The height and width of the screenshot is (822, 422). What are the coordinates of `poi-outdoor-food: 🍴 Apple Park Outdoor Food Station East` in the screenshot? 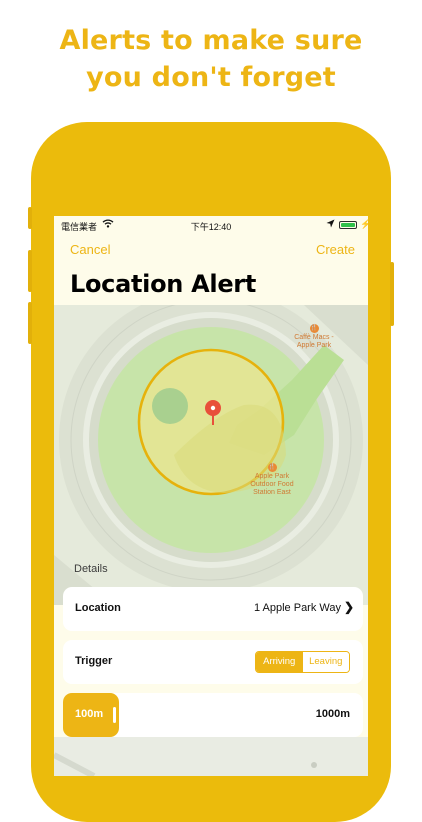 It's located at (272, 480).